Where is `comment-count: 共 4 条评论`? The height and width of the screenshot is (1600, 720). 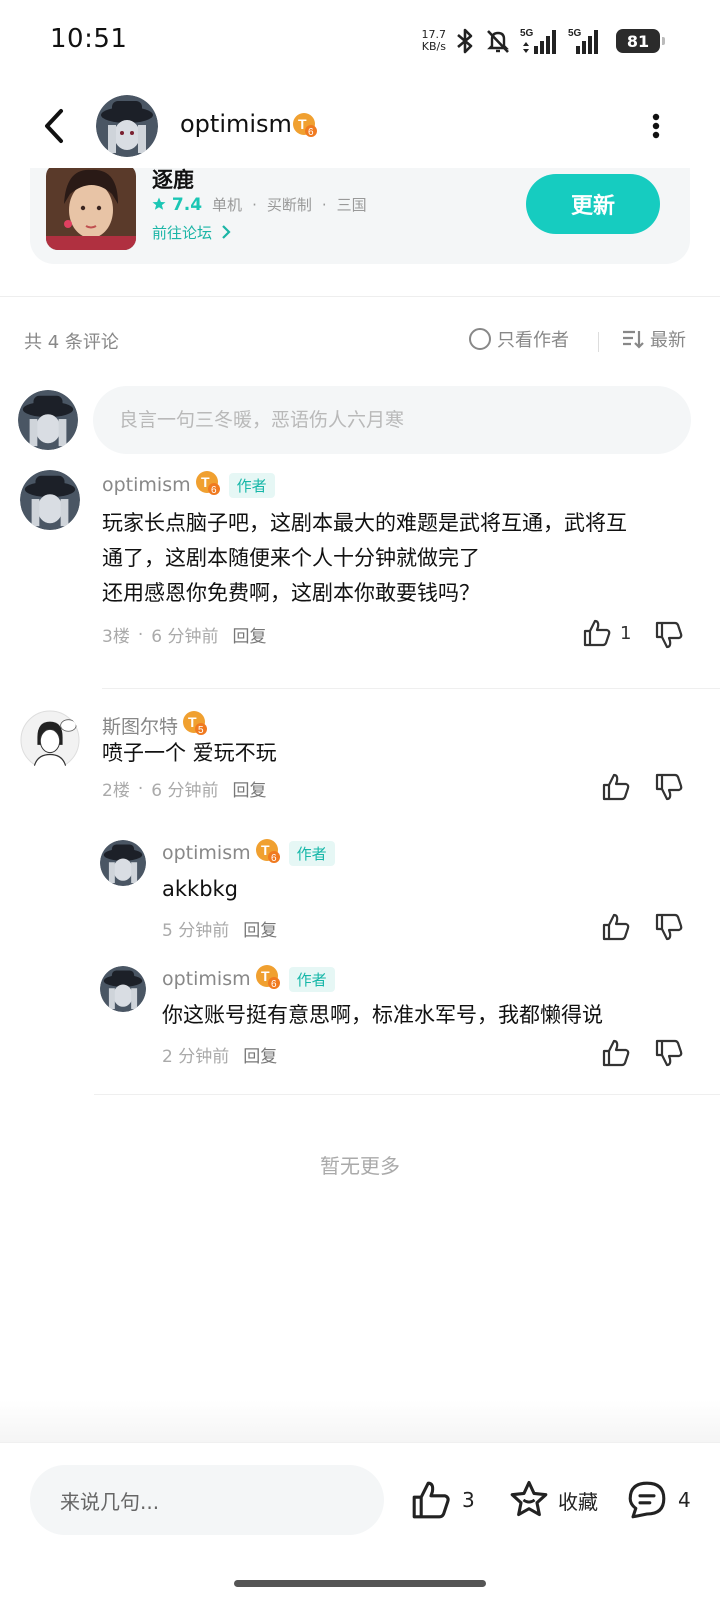
comment-count: 共 4 条评论 is located at coordinates (71, 342).